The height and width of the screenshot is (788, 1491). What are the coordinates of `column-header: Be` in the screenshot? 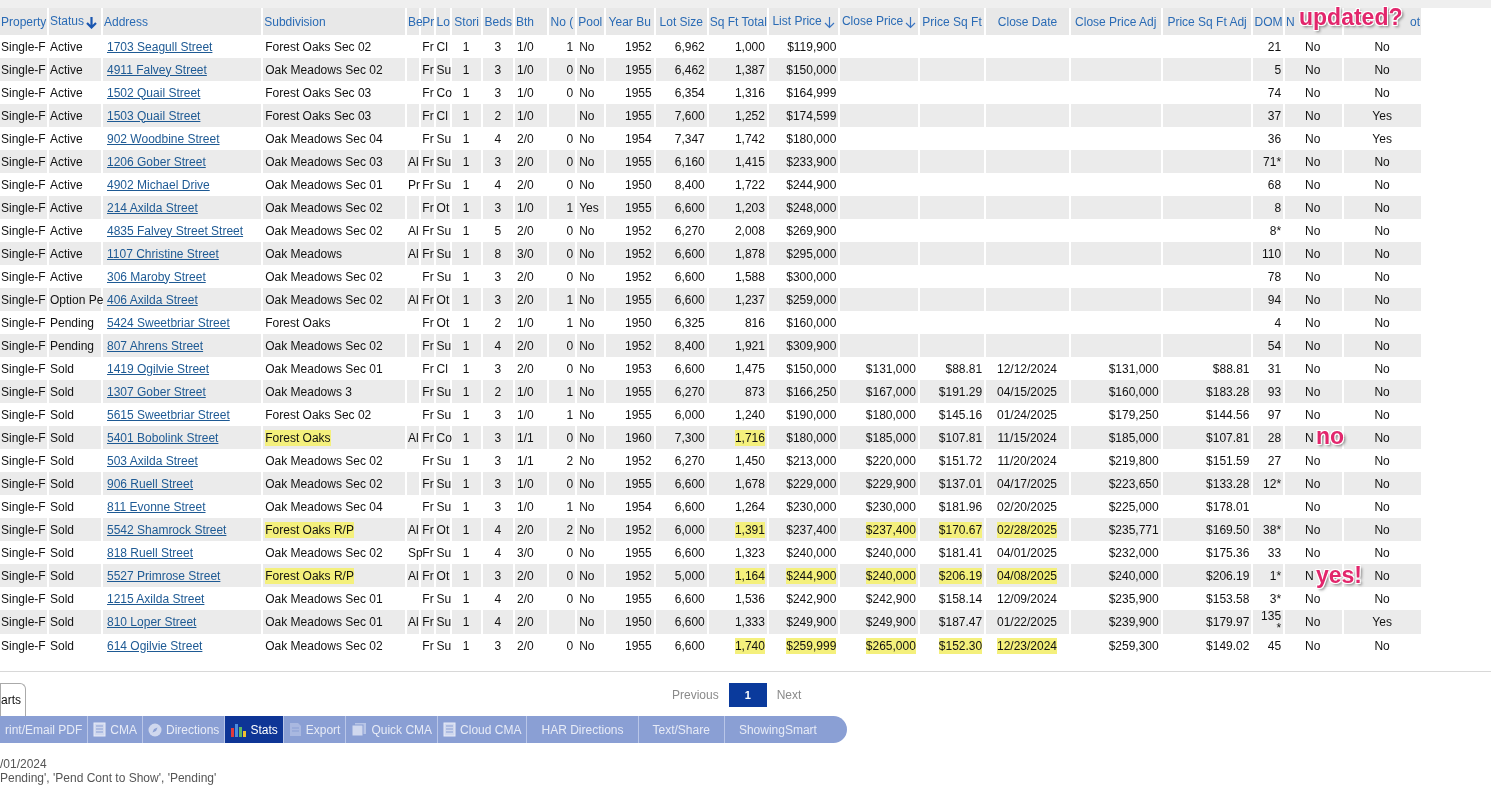 It's located at (415, 21).